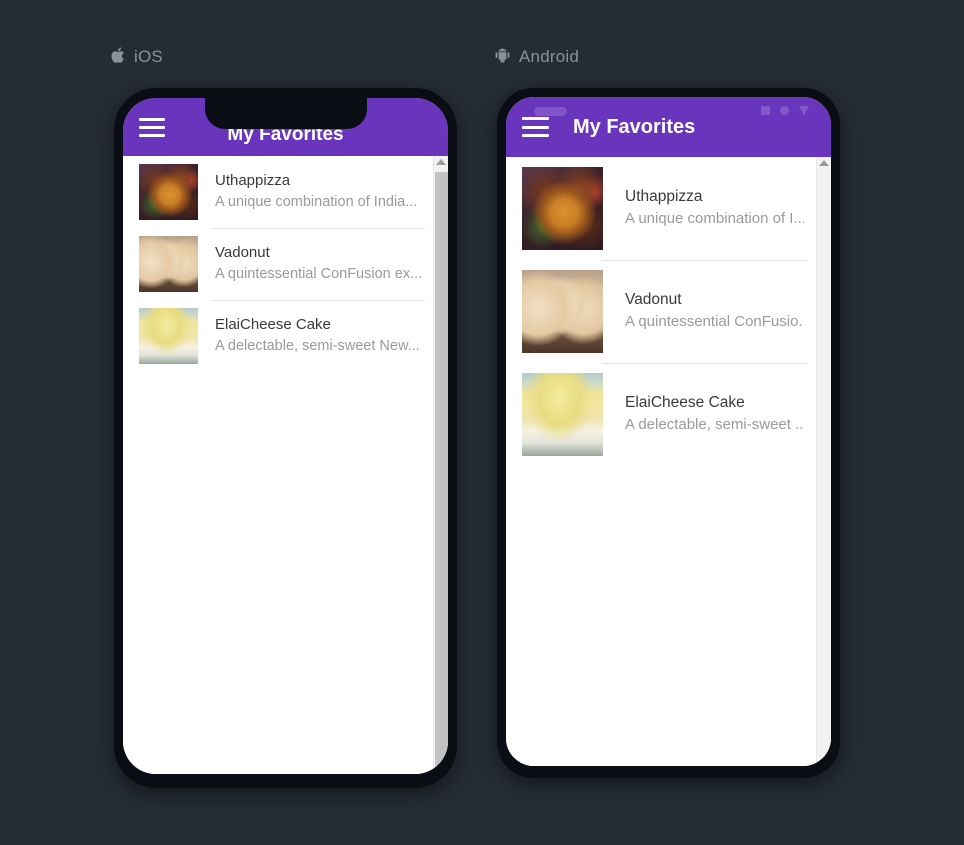 This screenshot has width=964, height=845. What do you see at coordinates (804, 110) in the screenshot?
I see `triangle-icon` at bounding box center [804, 110].